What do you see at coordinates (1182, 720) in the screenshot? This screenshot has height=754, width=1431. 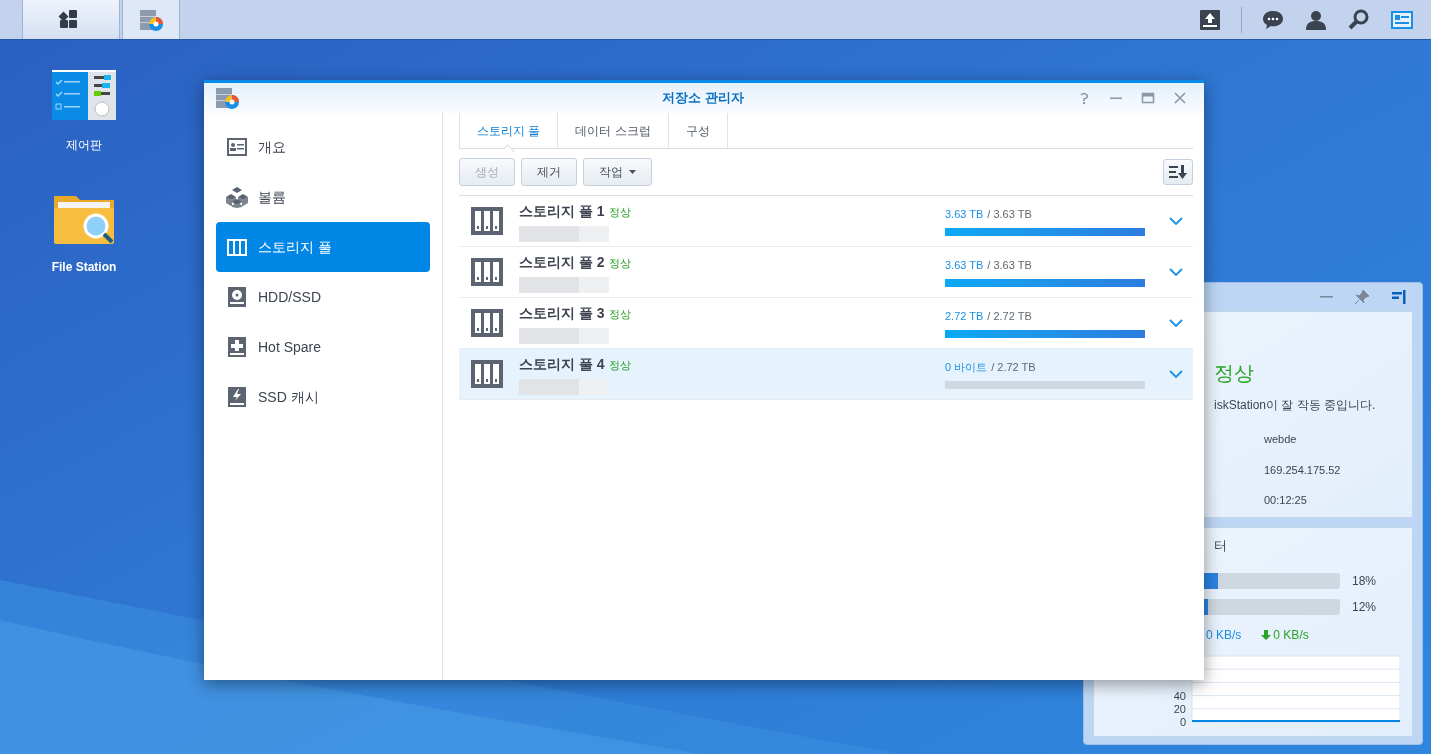 I see `axis-tick-label: 0` at bounding box center [1182, 720].